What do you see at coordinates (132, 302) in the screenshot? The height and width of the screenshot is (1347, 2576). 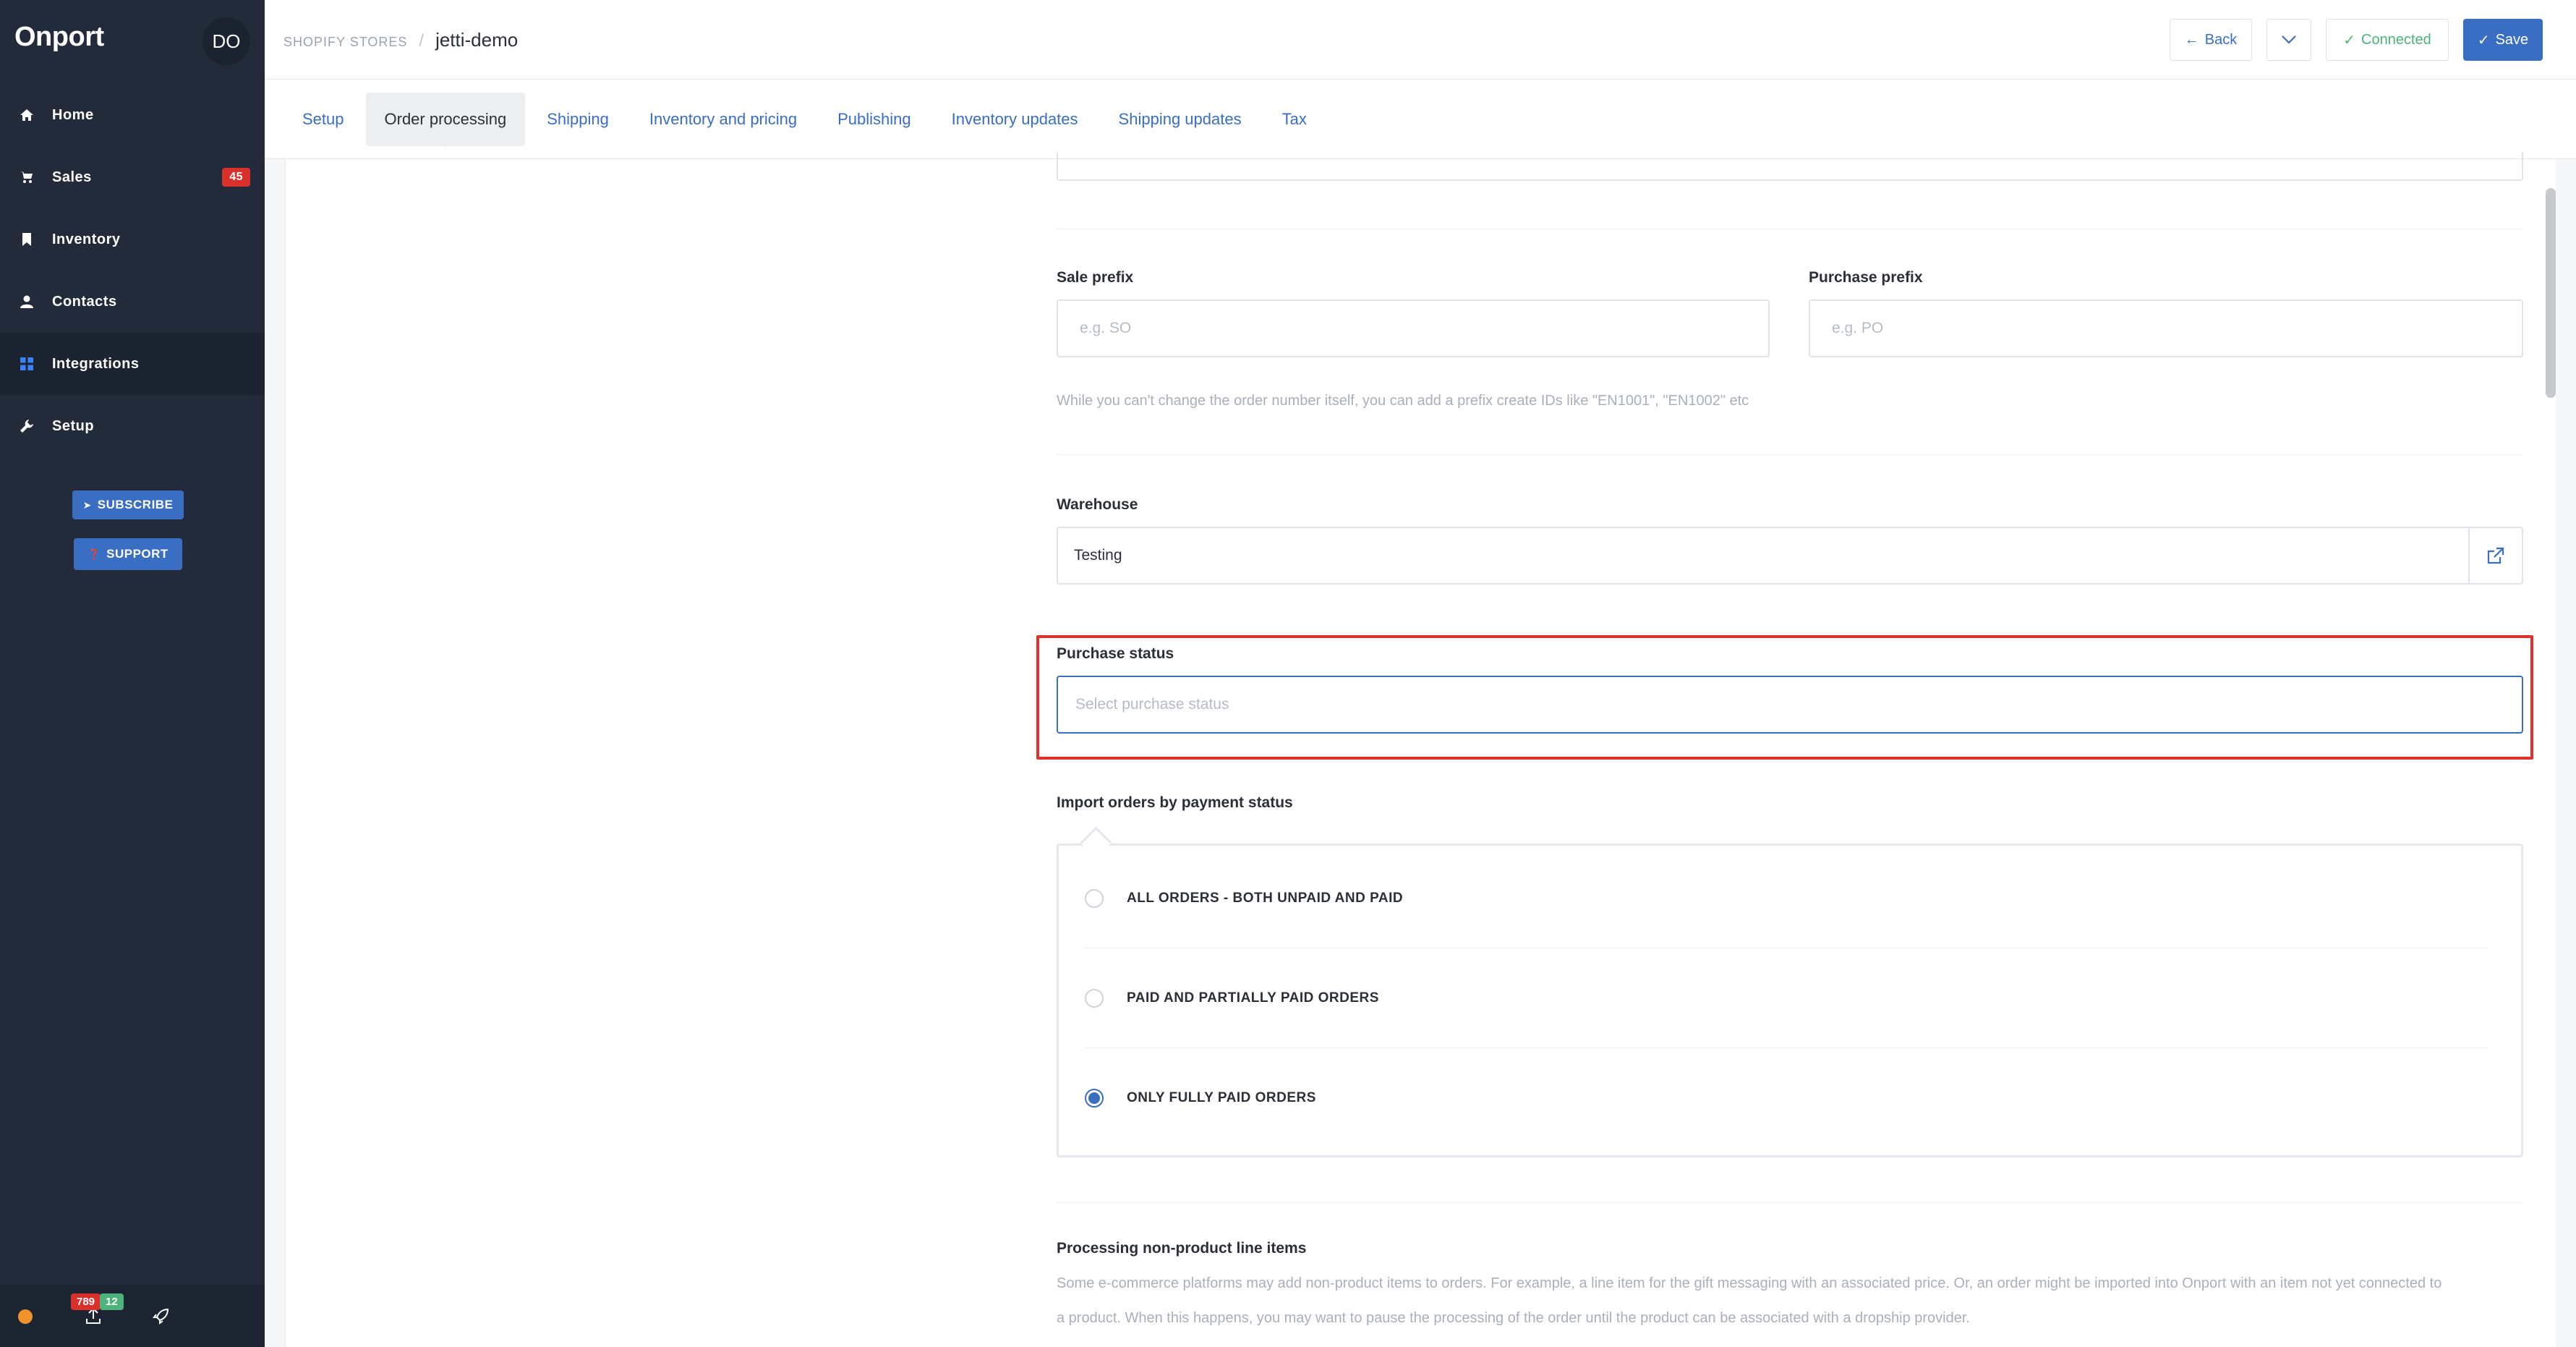 I see `sidebar-item-contacts: Contacts` at bounding box center [132, 302].